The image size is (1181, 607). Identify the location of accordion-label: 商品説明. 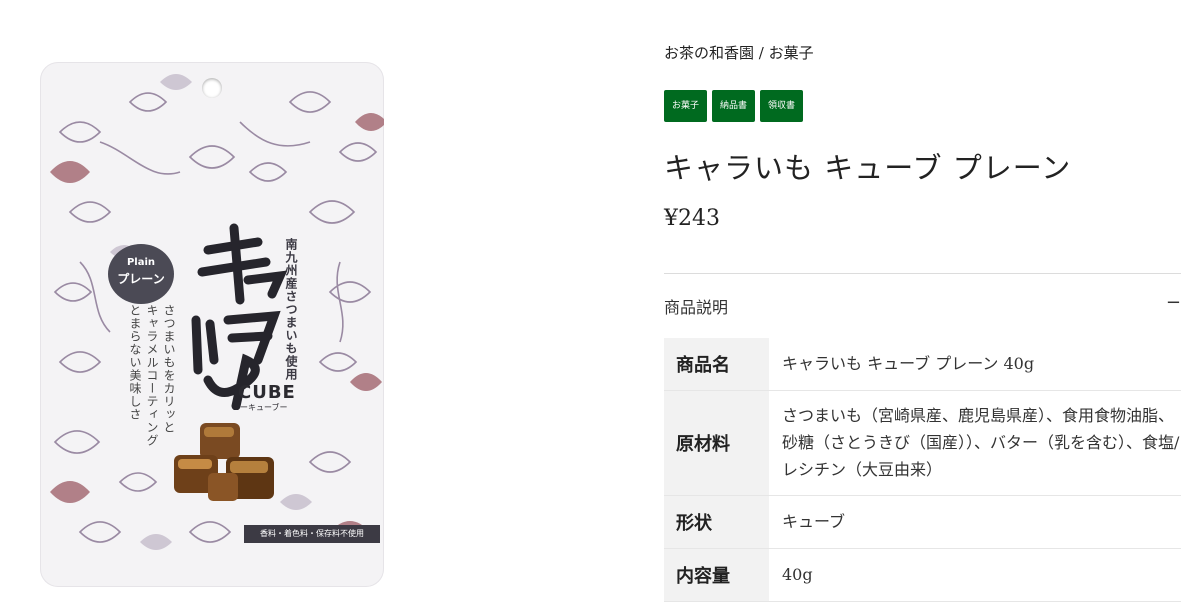
(696, 307).